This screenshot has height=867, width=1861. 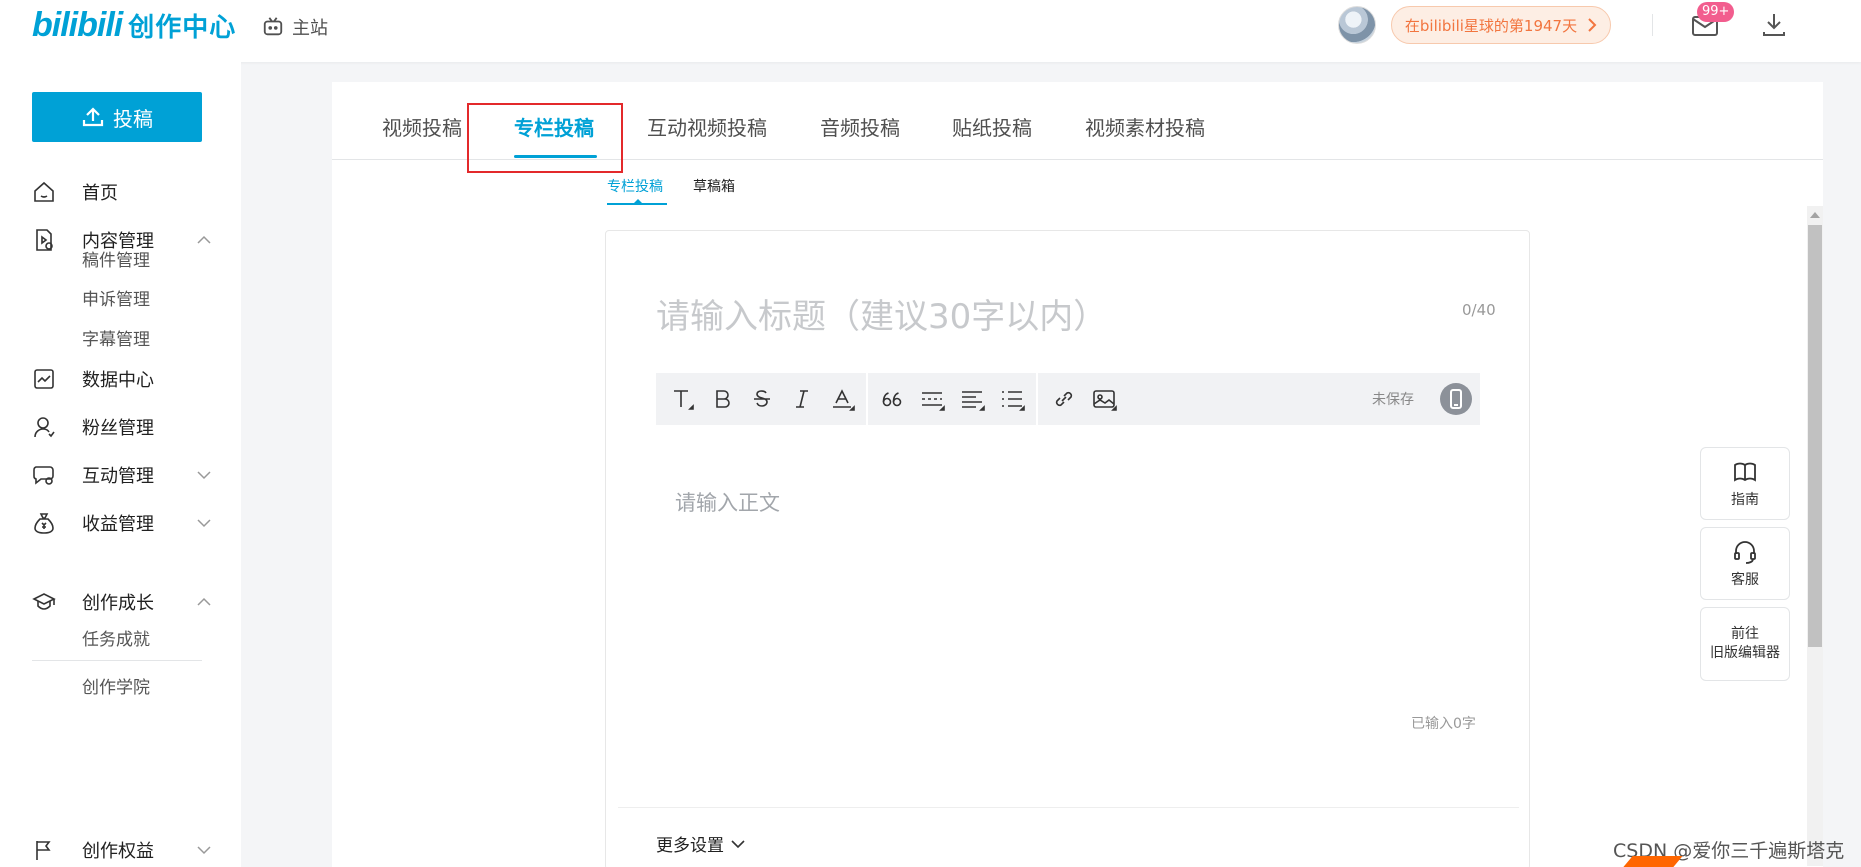 What do you see at coordinates (707, 126) in the screenshot?
I see `tab-interactive-video: 互动视频投稿` at bounding box center [707, 126].